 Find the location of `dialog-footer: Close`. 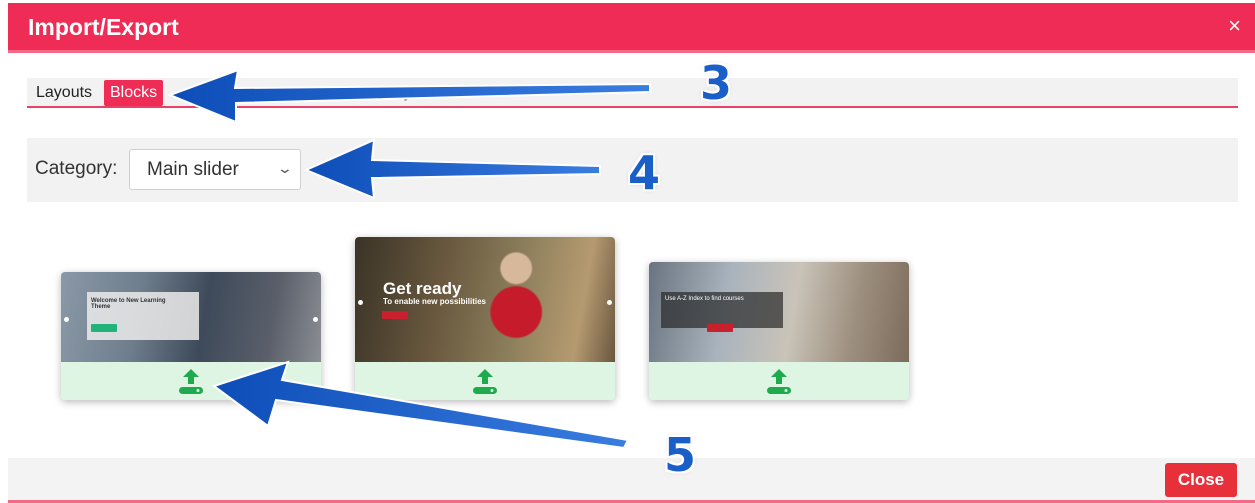

dialog-footer: Close is located at coordinates (631, 480).